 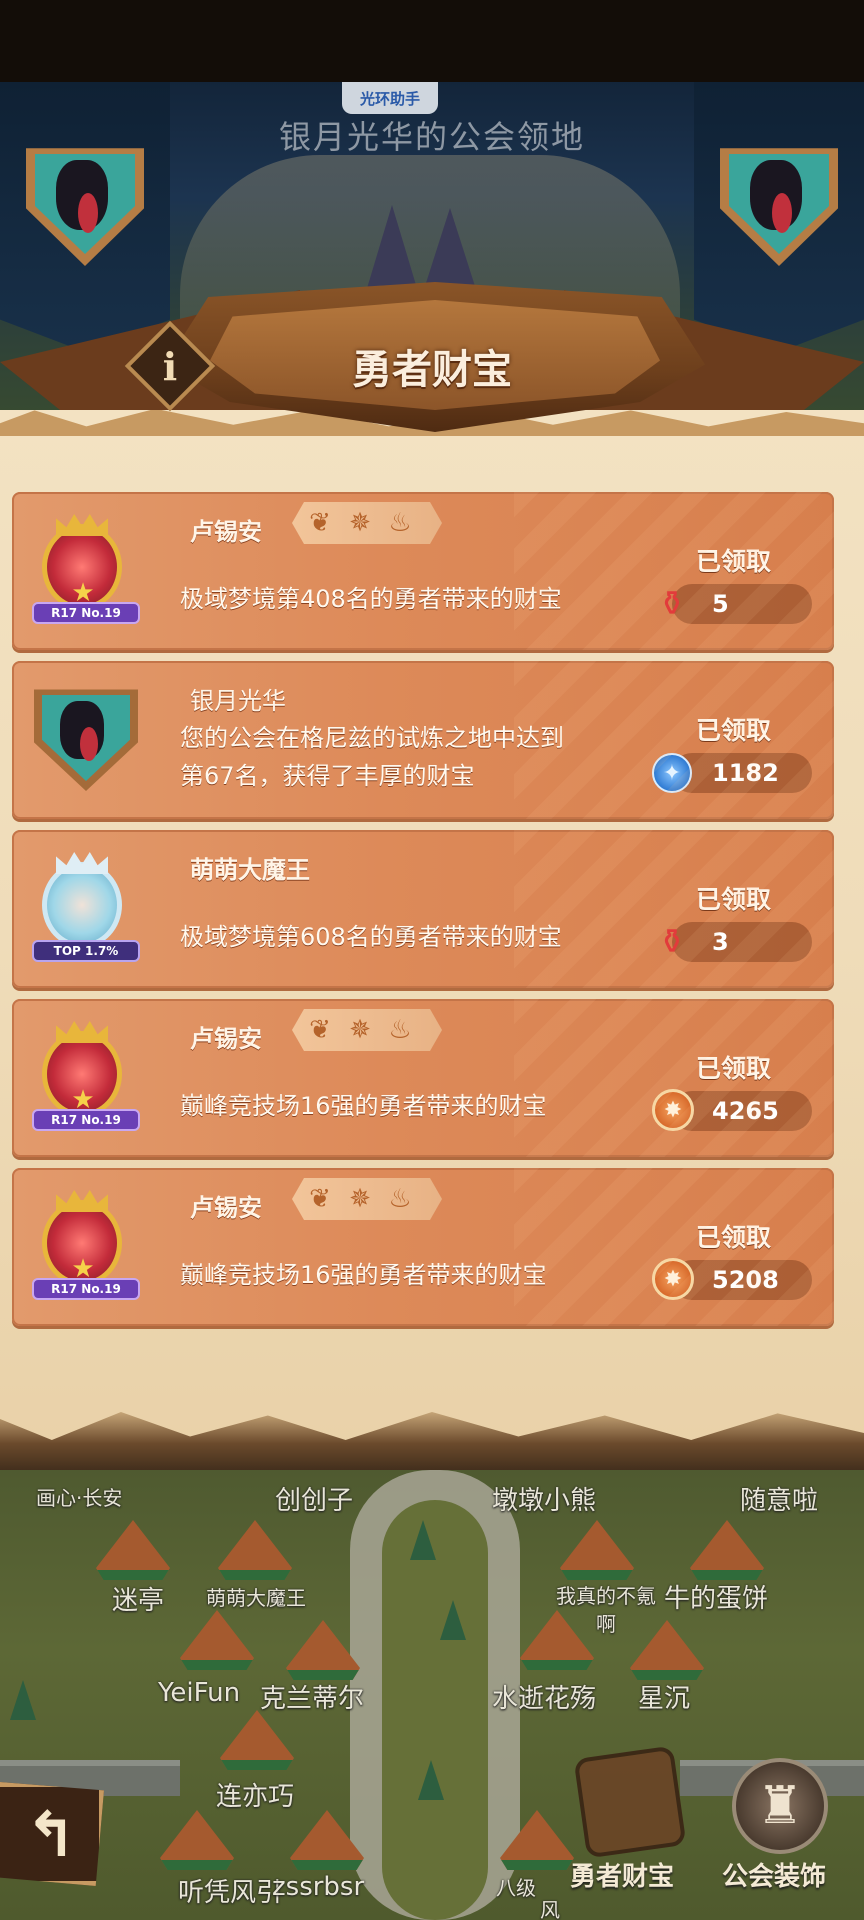 I want to click on member-name-label: 我真的不氪, so click(x=606, y=1596).